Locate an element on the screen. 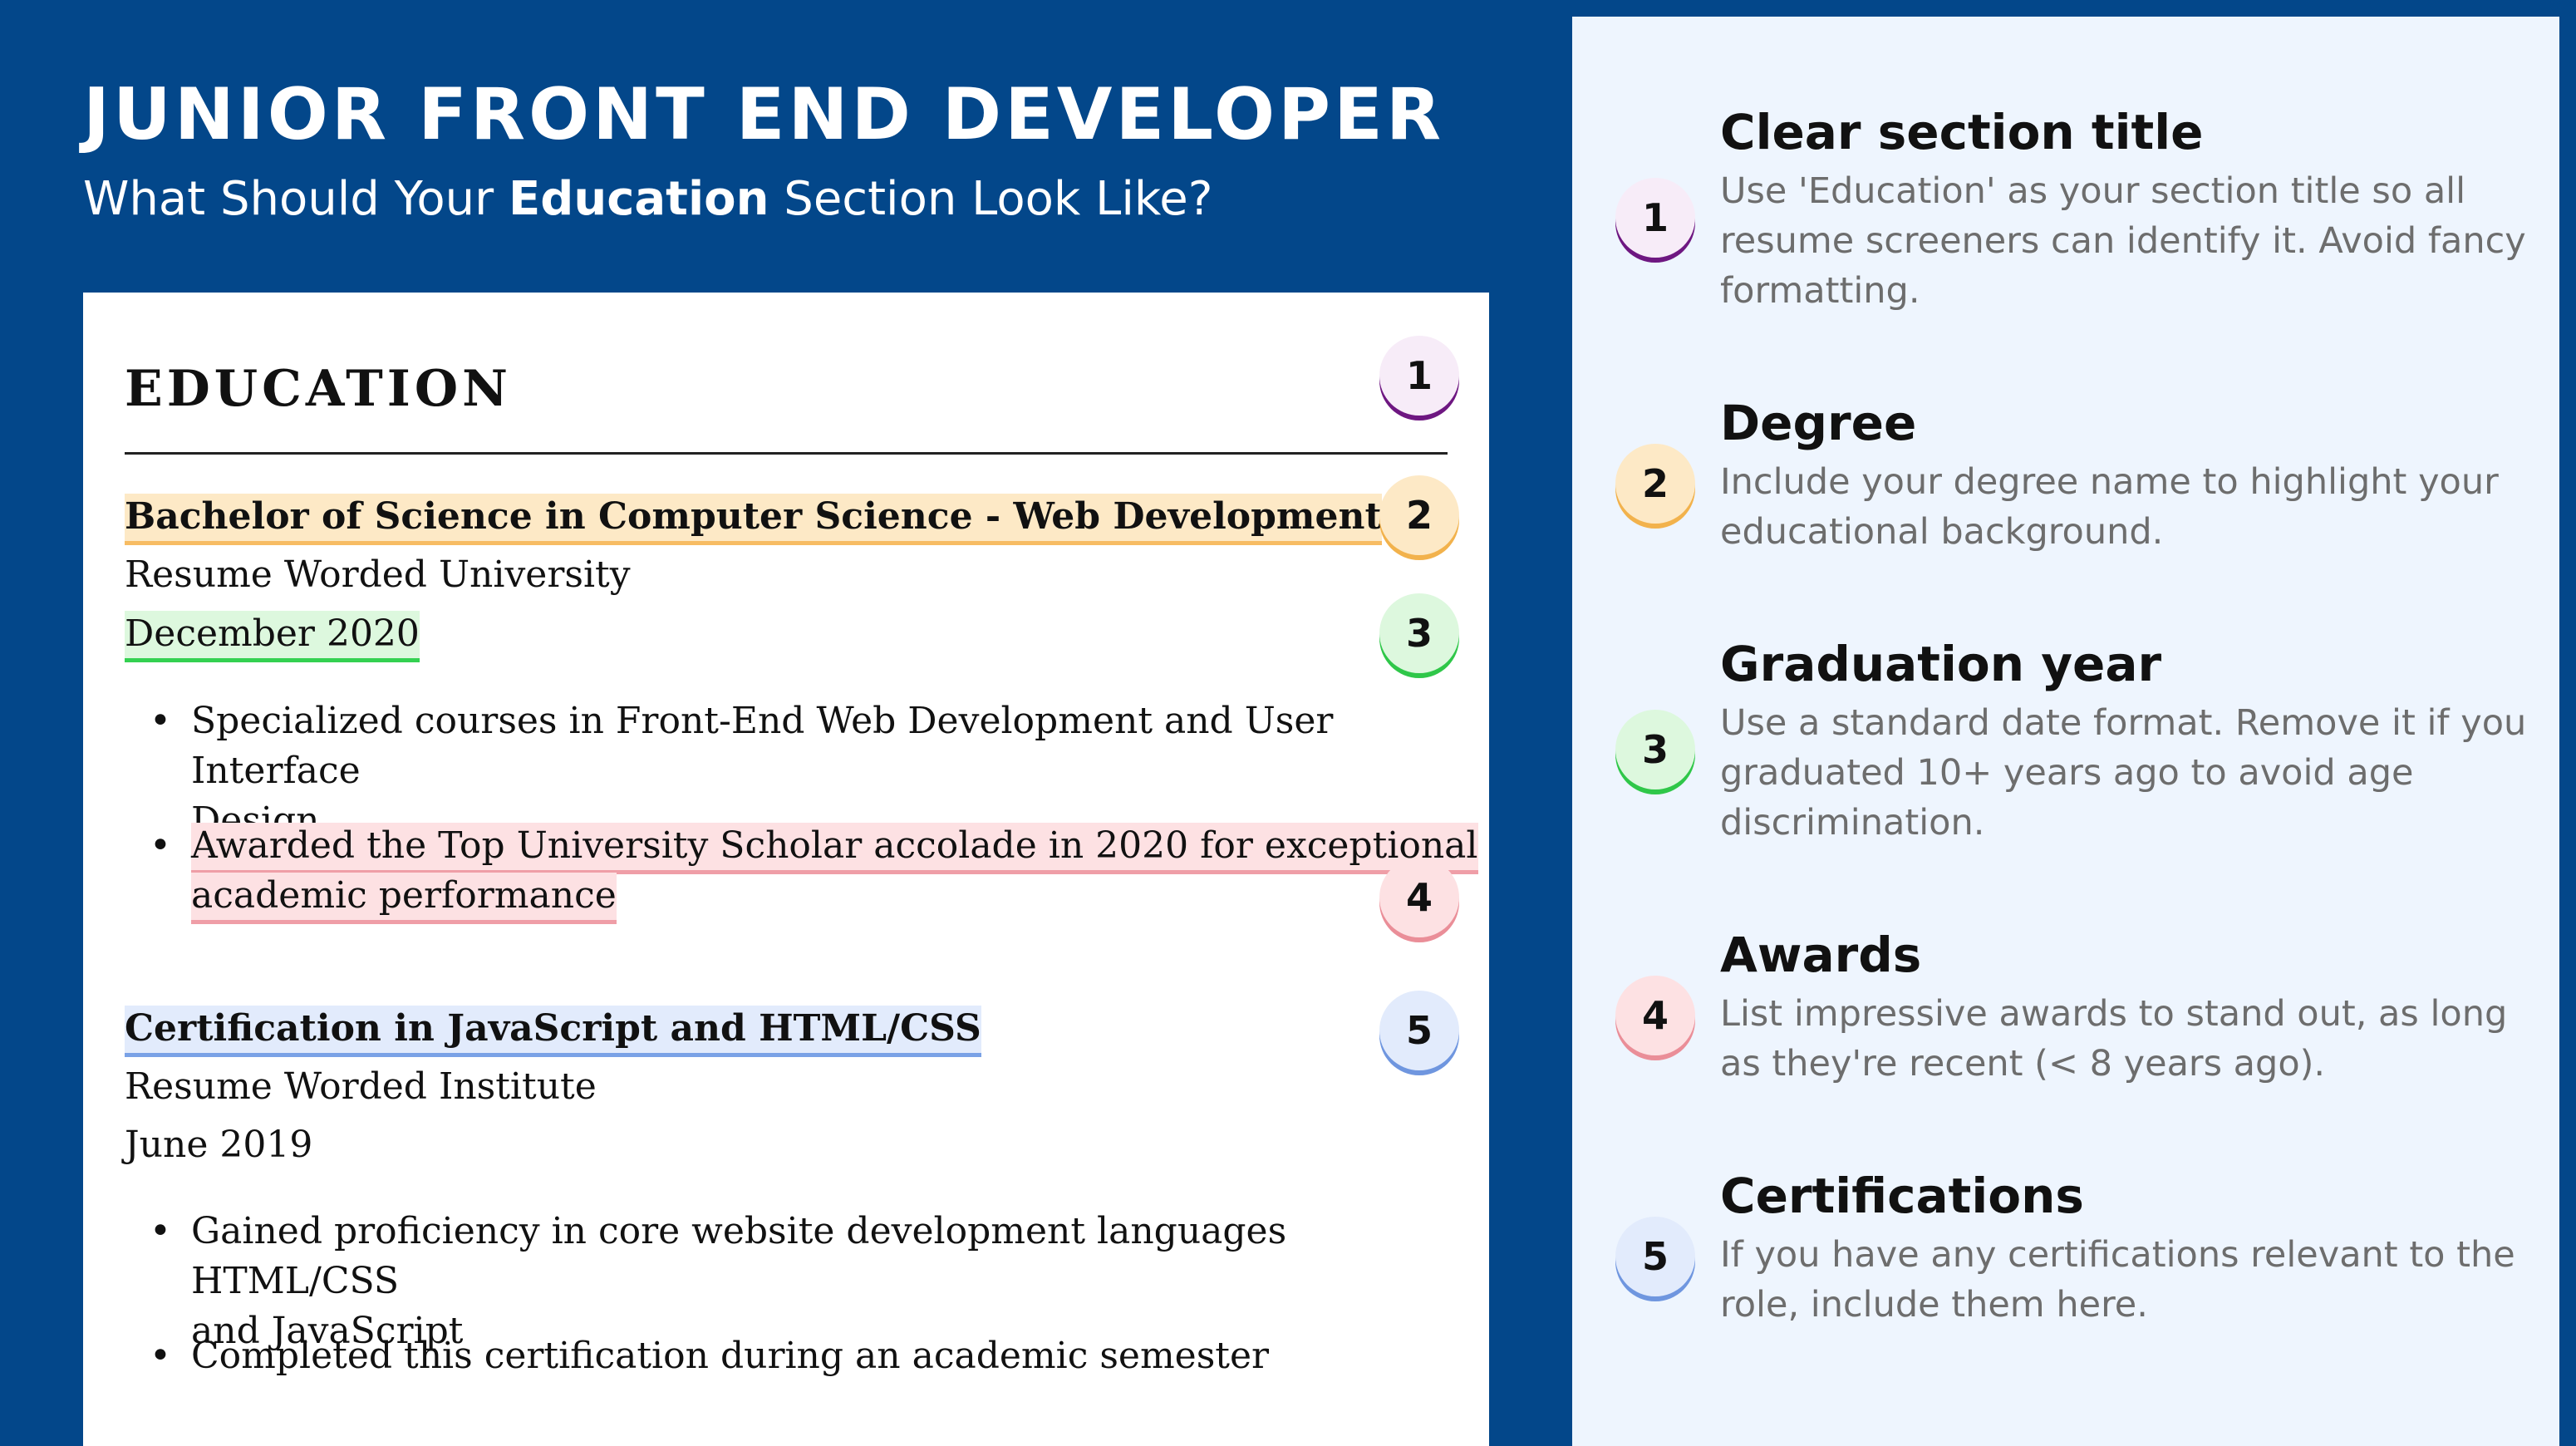 The height and width of the screenshot is (1446, 2576). tip-1-badge: 1 is located at coordinates (1655, 218).